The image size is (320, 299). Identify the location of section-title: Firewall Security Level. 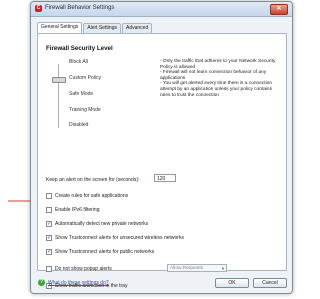
(79, 48).